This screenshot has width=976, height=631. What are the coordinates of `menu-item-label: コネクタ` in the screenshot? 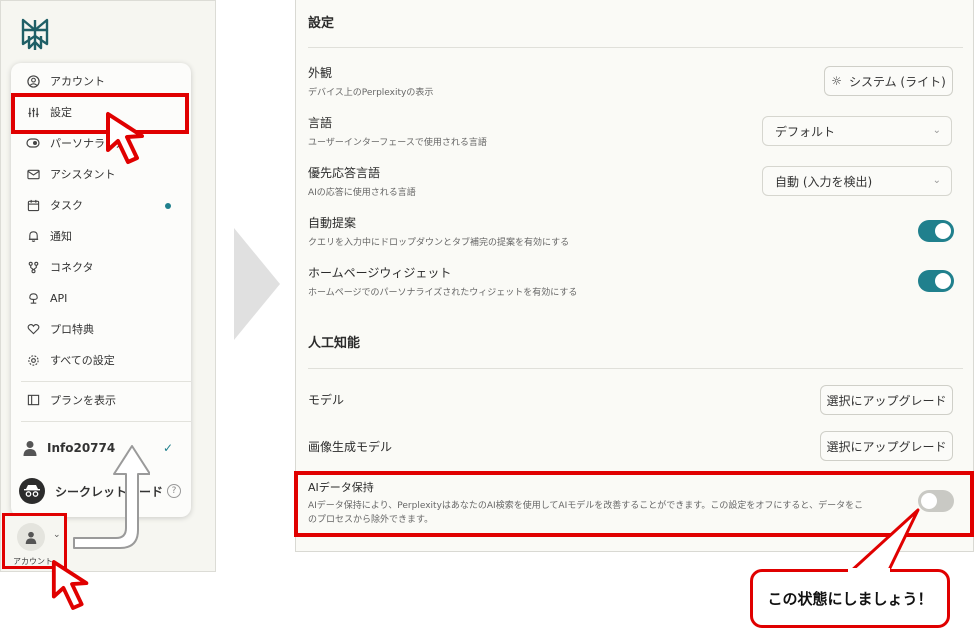 It's located at (72, 267).